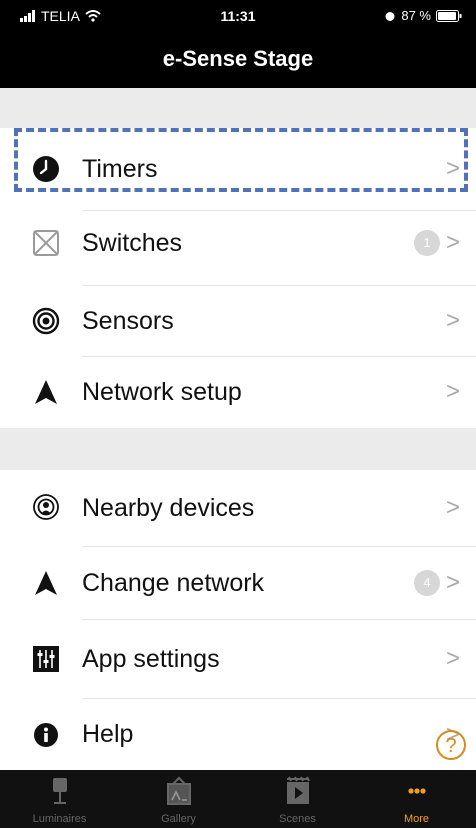  Describe the element at coordinates (451, 745) in the screenshot. I see `help-button: ?` at that location.